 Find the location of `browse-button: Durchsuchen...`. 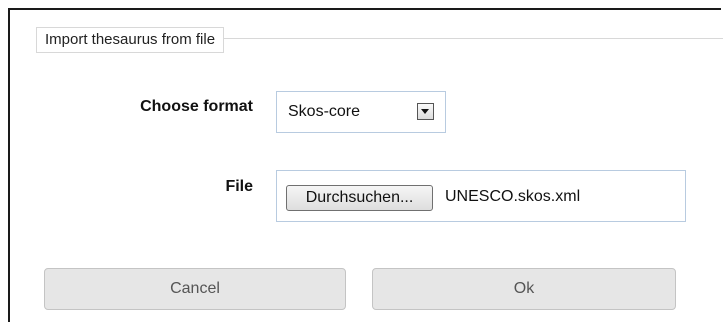

browse-button: Durchsuchen... is located at coordinates (359, 198).